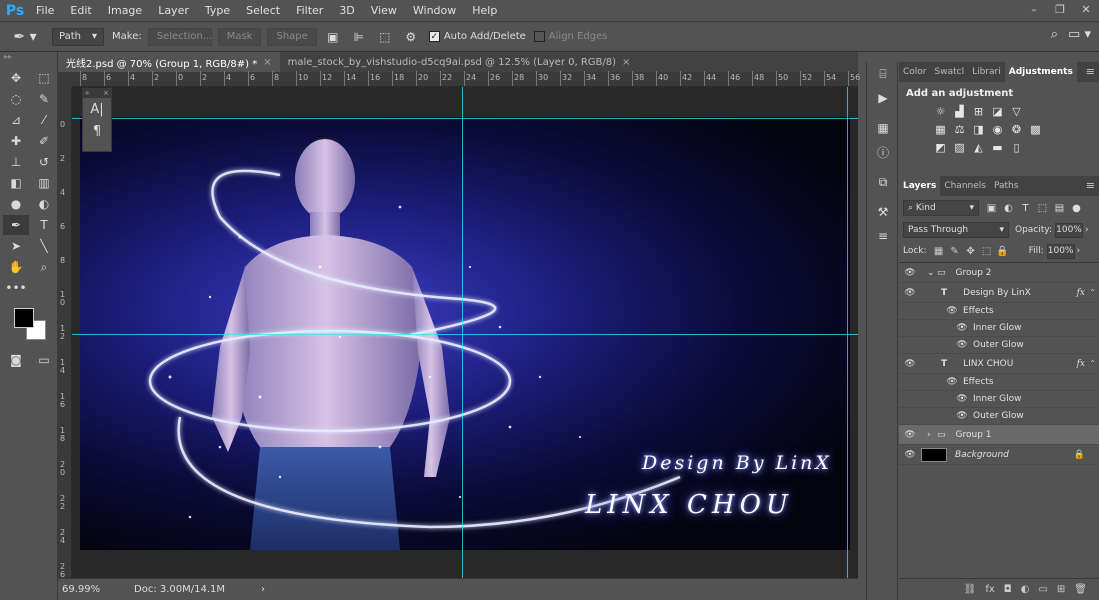 The image size is (1099, 600). Describe the element at coordinates (999, 293) in the screenshot. I see `layer-row: 👁 T Design By LinX fx ⌃` at that location.